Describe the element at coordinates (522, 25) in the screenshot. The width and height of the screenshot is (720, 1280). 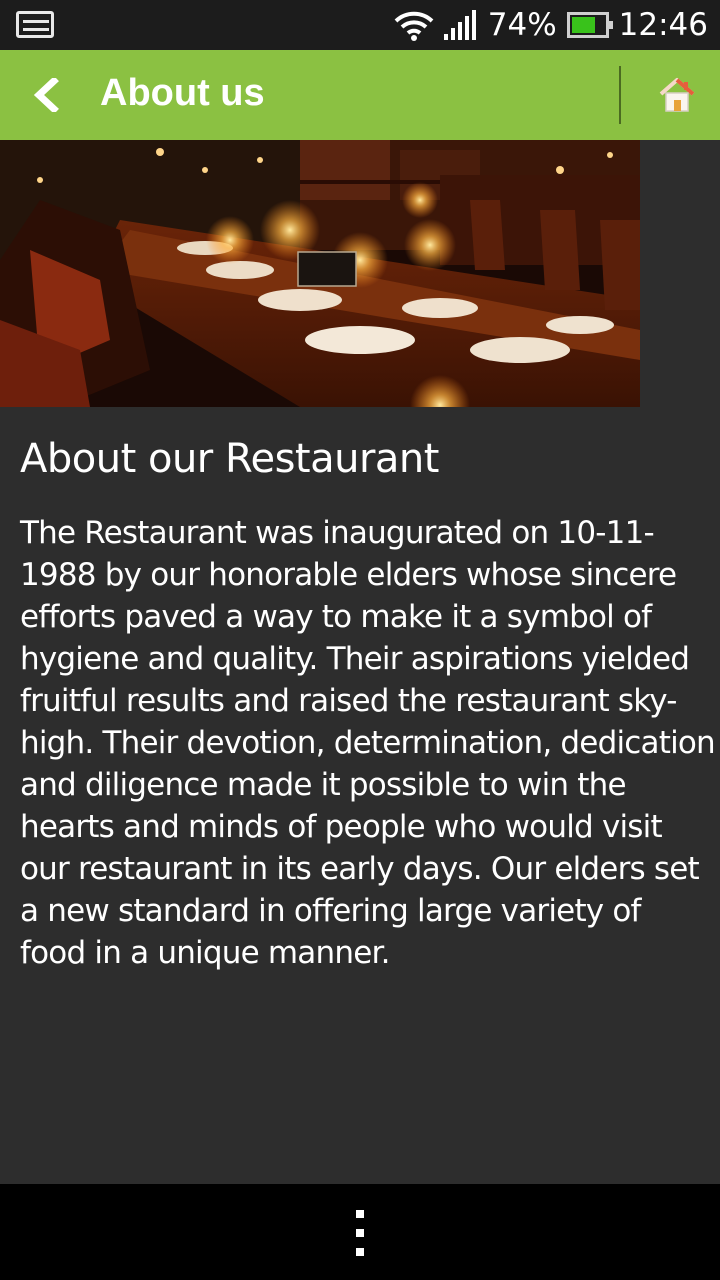
I see `battery-percent: 74%` at that location.